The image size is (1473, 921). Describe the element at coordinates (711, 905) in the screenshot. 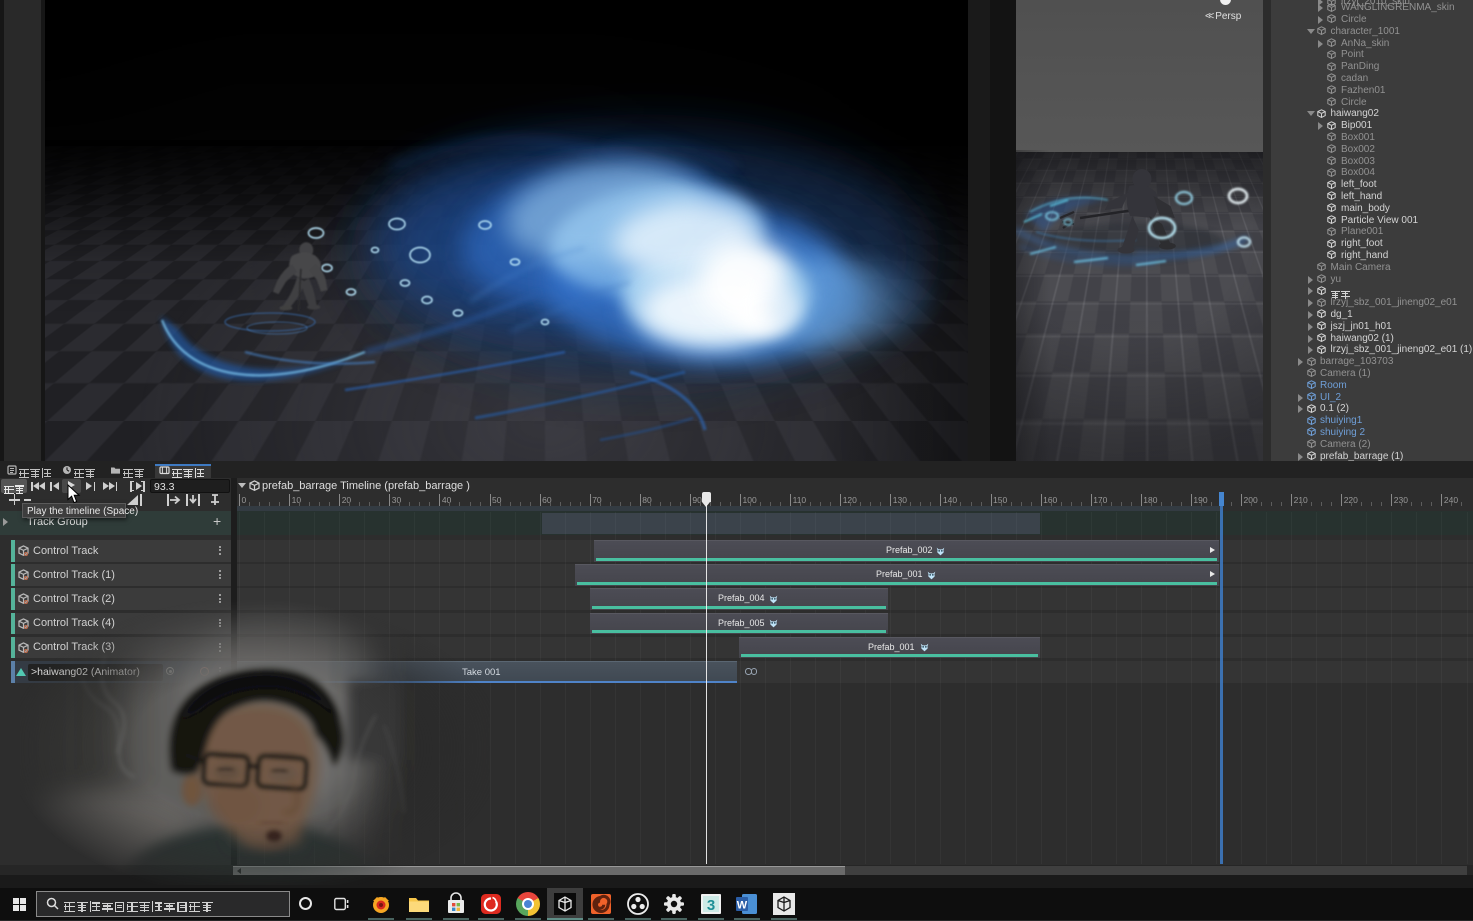

I see `svg-text: 3` at that location.